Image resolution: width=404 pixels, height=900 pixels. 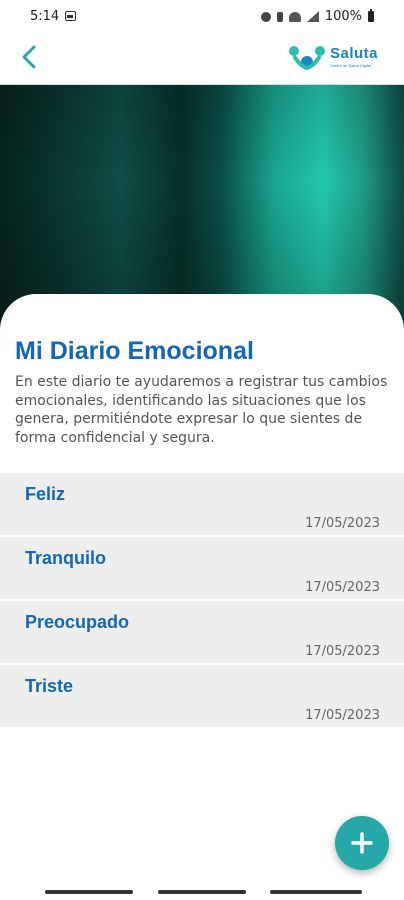 I want to click on signal-icon, so click(x=312, y=16).